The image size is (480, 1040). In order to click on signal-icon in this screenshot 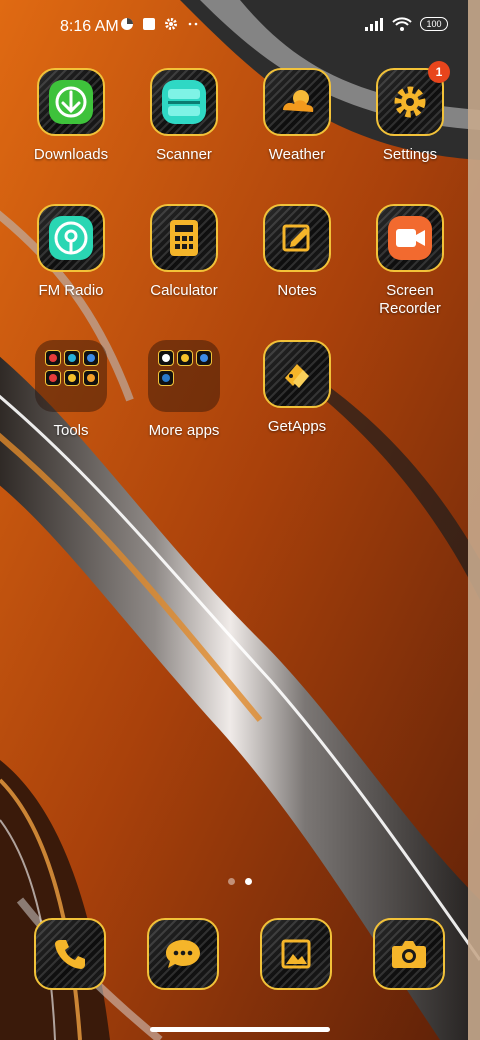, I will do `click(374, 24)`.